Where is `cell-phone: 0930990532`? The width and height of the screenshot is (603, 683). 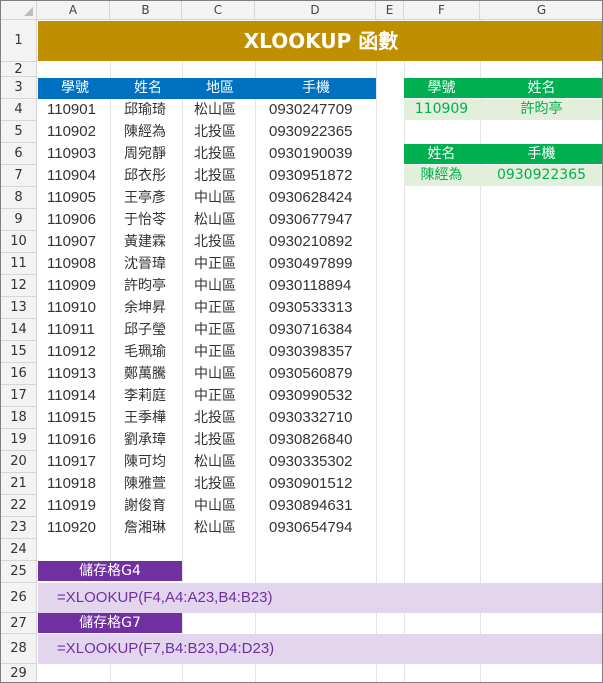
cell-phone: 0930990532 is located at coordinates (310, 396).